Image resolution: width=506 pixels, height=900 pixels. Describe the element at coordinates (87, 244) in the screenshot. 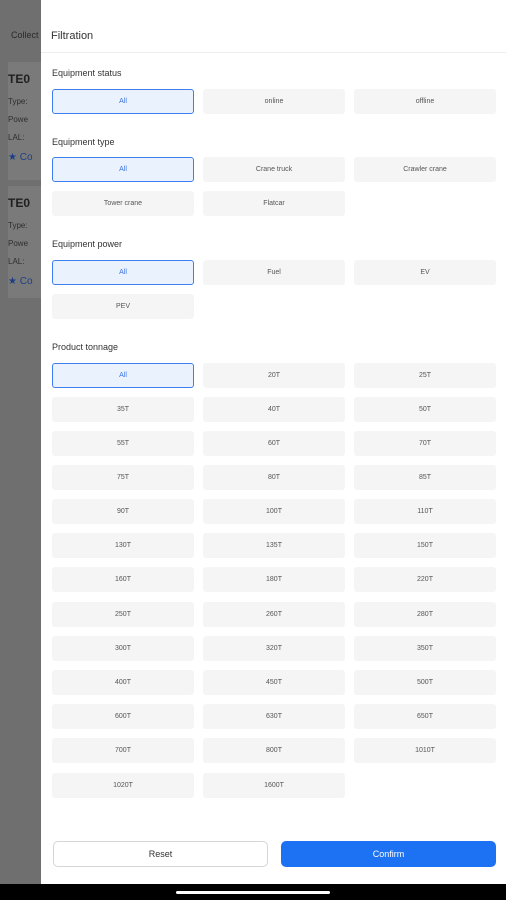

I see `section-label-equipment-power: Equipment power` at that location.